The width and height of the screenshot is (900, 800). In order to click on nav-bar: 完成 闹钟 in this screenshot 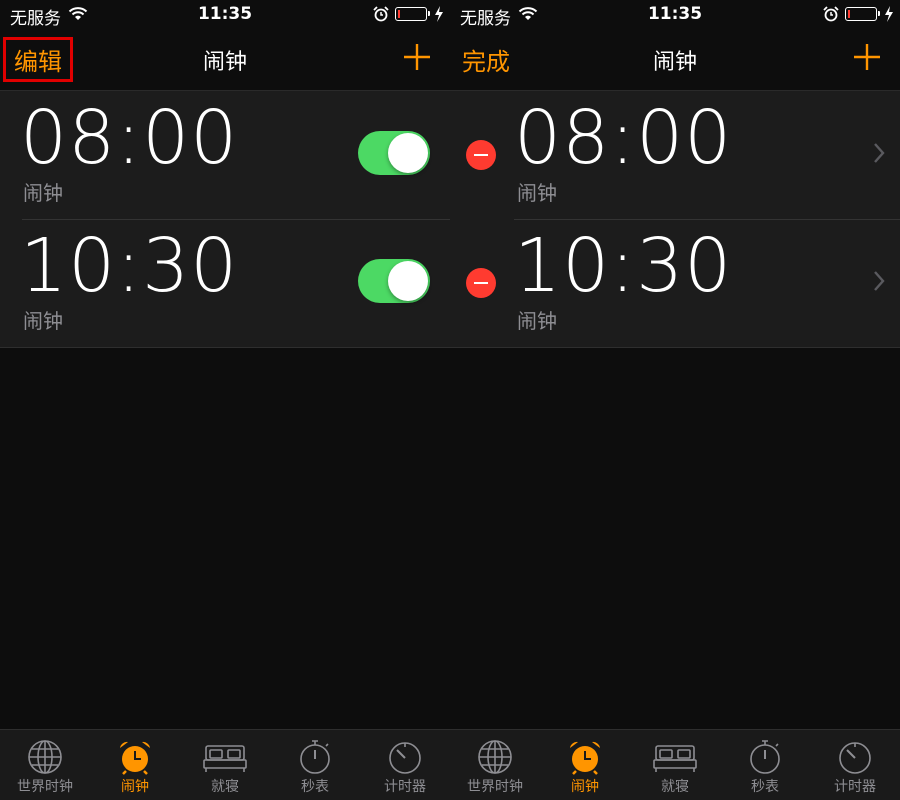, I will do `click(675, 60)`.